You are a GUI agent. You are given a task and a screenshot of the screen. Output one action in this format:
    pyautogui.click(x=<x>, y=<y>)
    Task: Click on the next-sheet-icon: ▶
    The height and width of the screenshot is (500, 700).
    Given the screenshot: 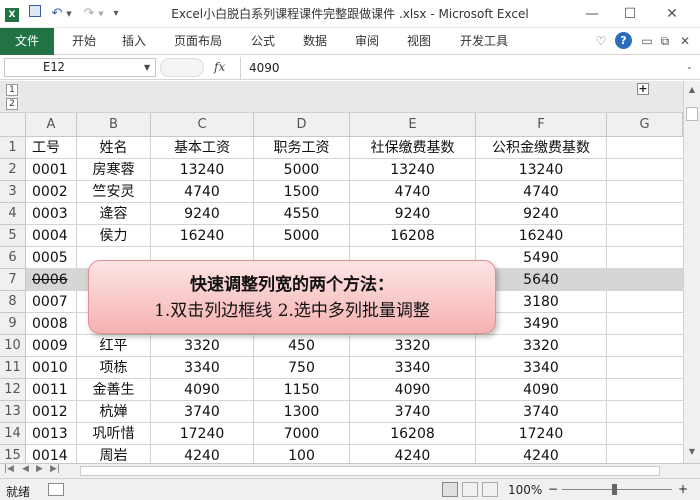 What is the action you would take?
    pyautogui.click(x=39, y=469)
    